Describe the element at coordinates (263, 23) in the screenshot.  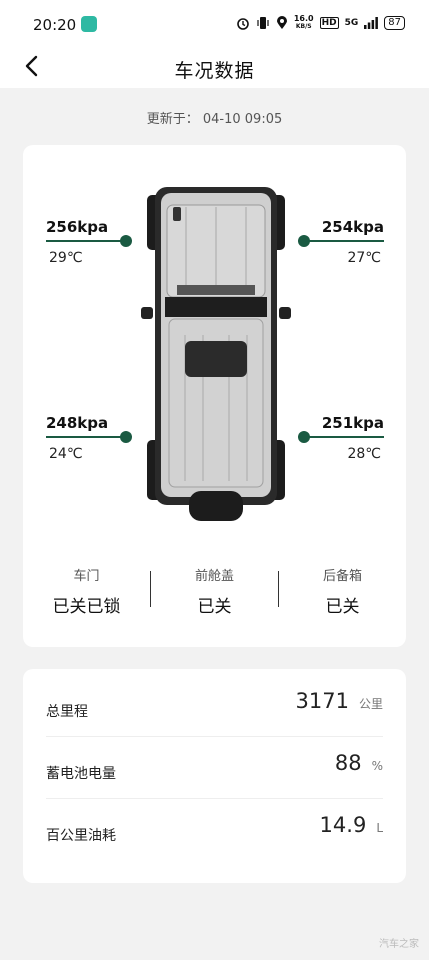
I see `vibrate-icon` at that location.